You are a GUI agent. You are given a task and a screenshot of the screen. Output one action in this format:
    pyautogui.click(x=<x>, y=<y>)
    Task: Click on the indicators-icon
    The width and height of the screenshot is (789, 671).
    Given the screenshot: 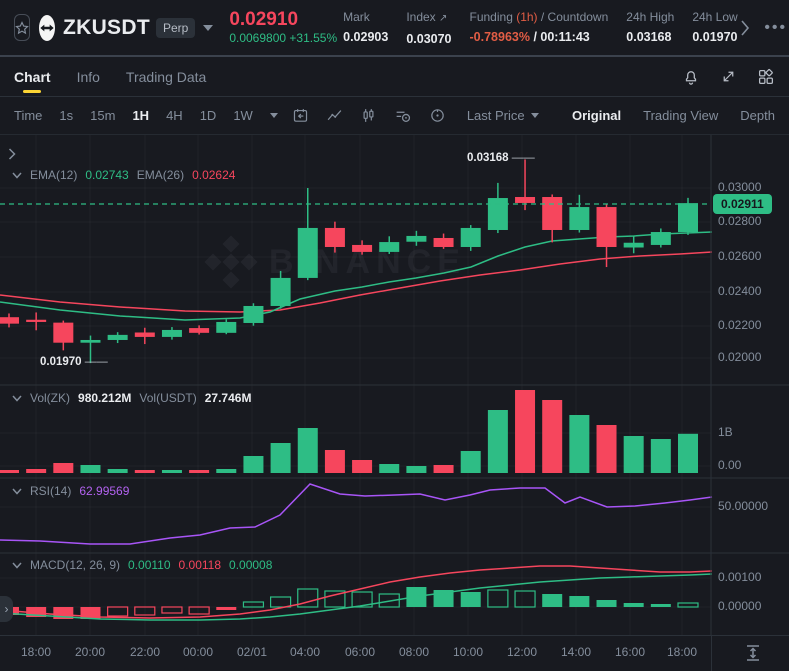 What is the action you would take?
    pyautogui.click(x=403, y=116)
    